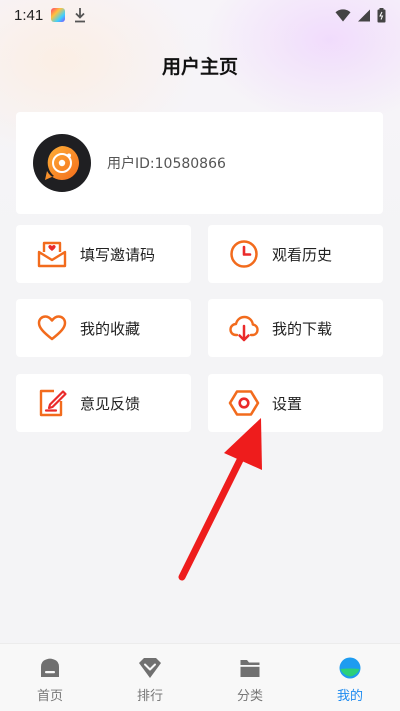 The image size is (400, 711). I want to click on profile-card: 用户ID:10580866, so click(199, 163).